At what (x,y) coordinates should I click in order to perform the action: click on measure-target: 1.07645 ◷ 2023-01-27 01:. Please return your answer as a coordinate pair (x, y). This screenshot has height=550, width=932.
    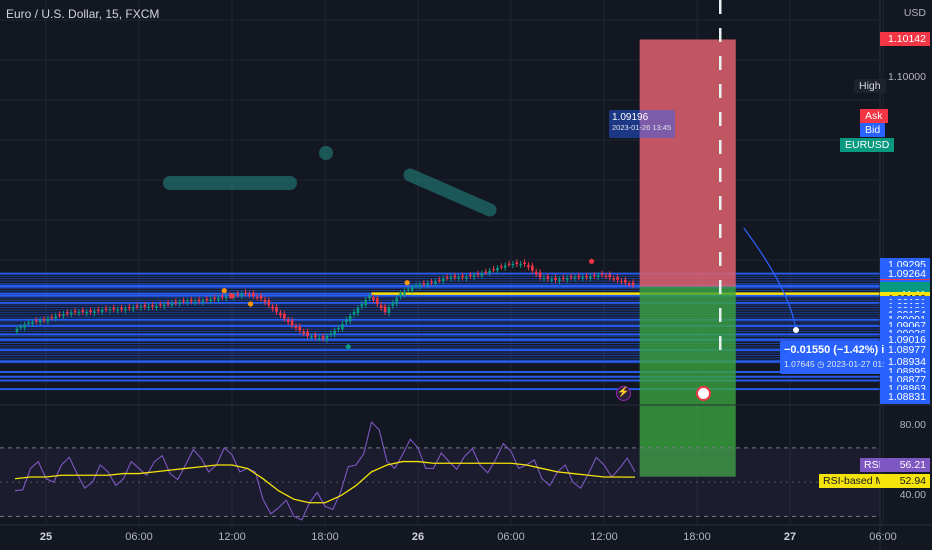
    Looking at the image, I should click on (834, 364).